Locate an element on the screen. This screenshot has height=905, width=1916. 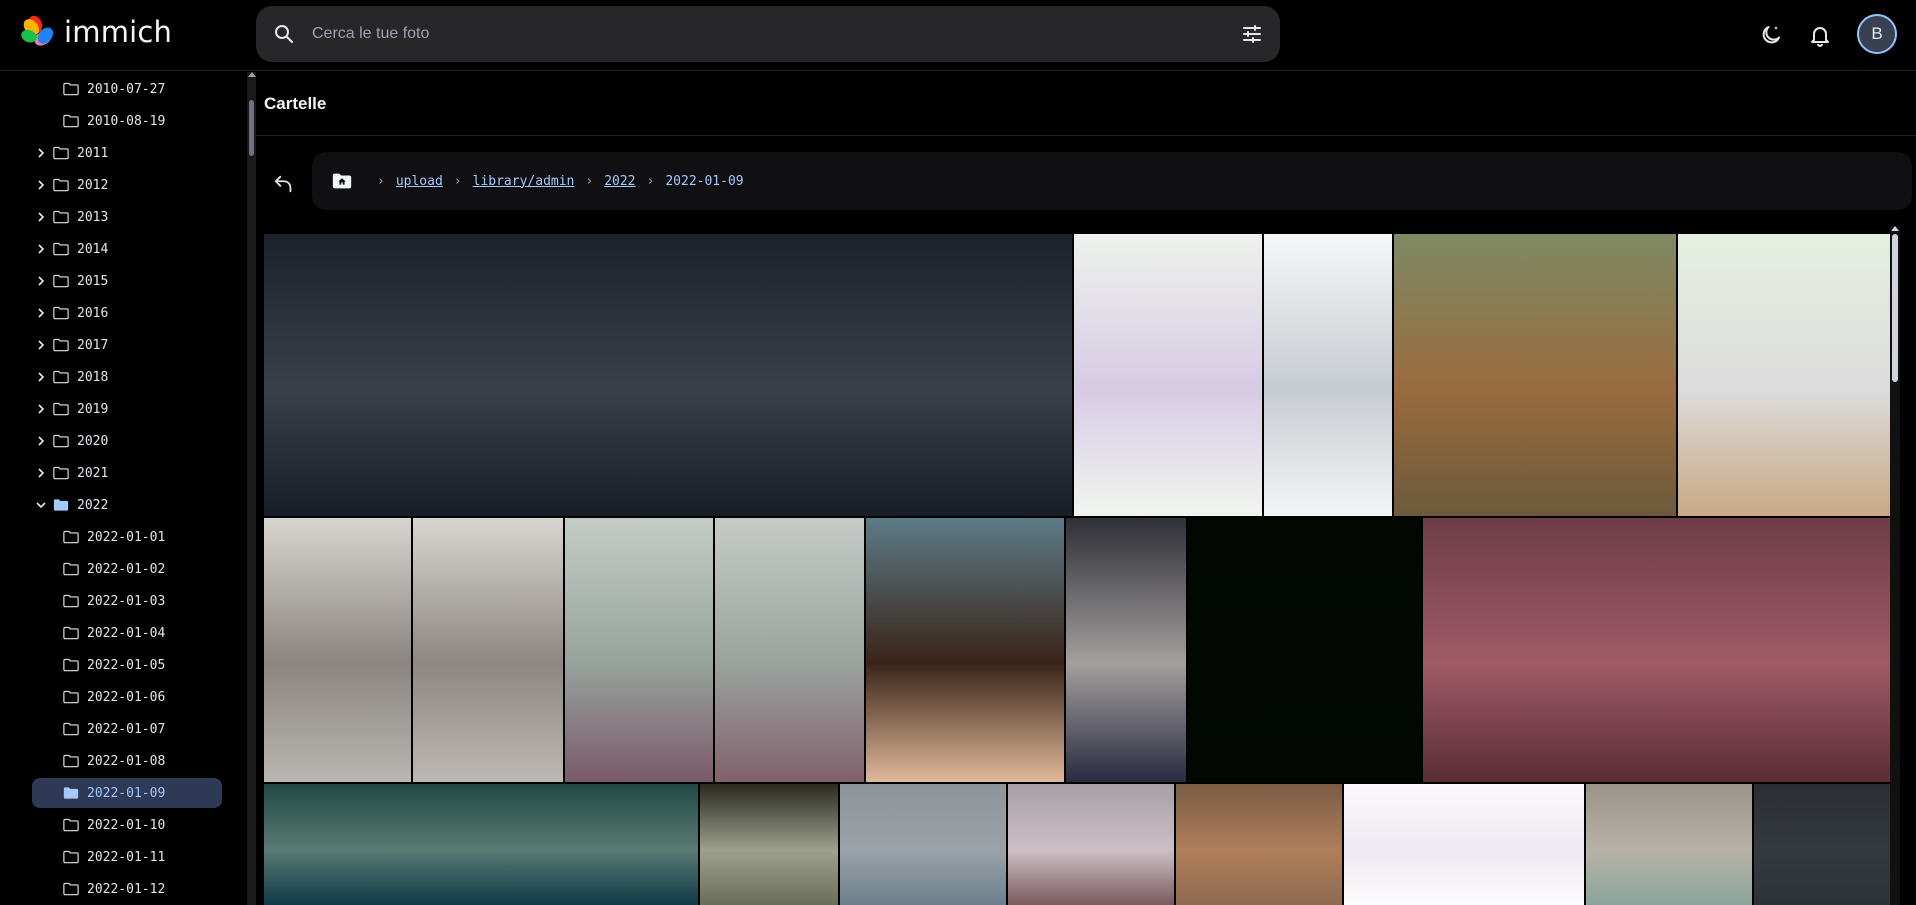
moon-icon is located at coordinates (1771, 35).